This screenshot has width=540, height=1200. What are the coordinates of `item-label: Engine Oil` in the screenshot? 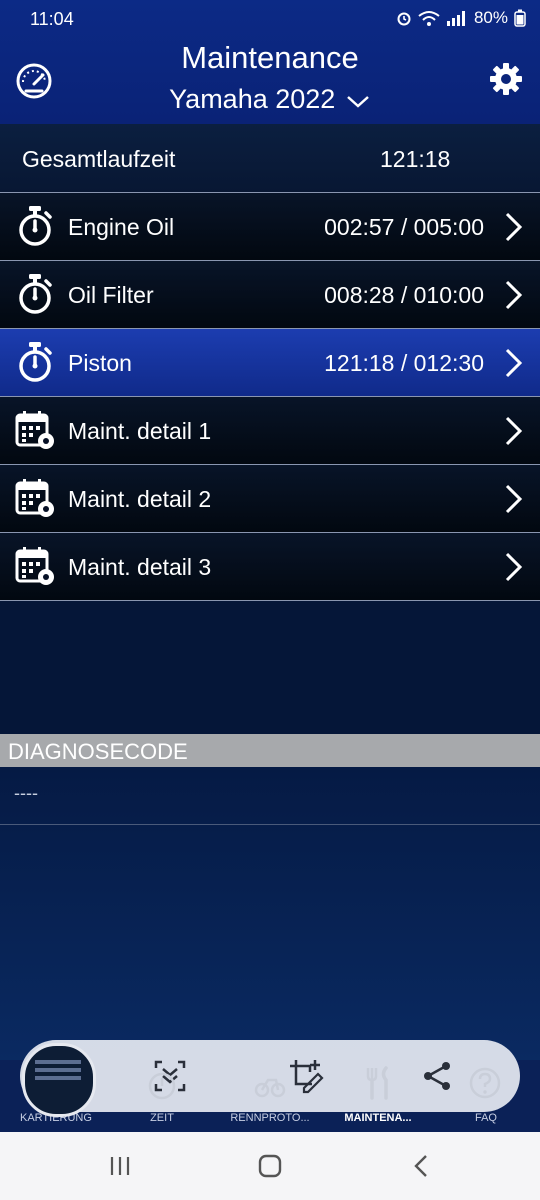 It's located at (121, 227).